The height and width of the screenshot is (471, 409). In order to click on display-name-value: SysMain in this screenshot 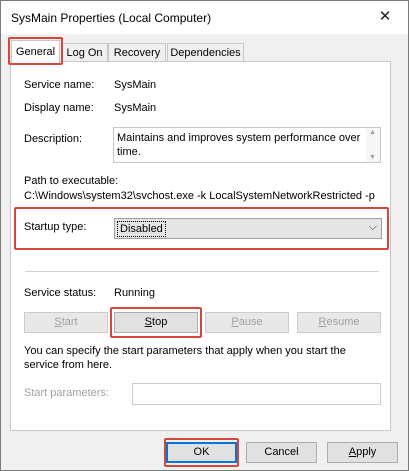, I will do `click(135, 108)`.